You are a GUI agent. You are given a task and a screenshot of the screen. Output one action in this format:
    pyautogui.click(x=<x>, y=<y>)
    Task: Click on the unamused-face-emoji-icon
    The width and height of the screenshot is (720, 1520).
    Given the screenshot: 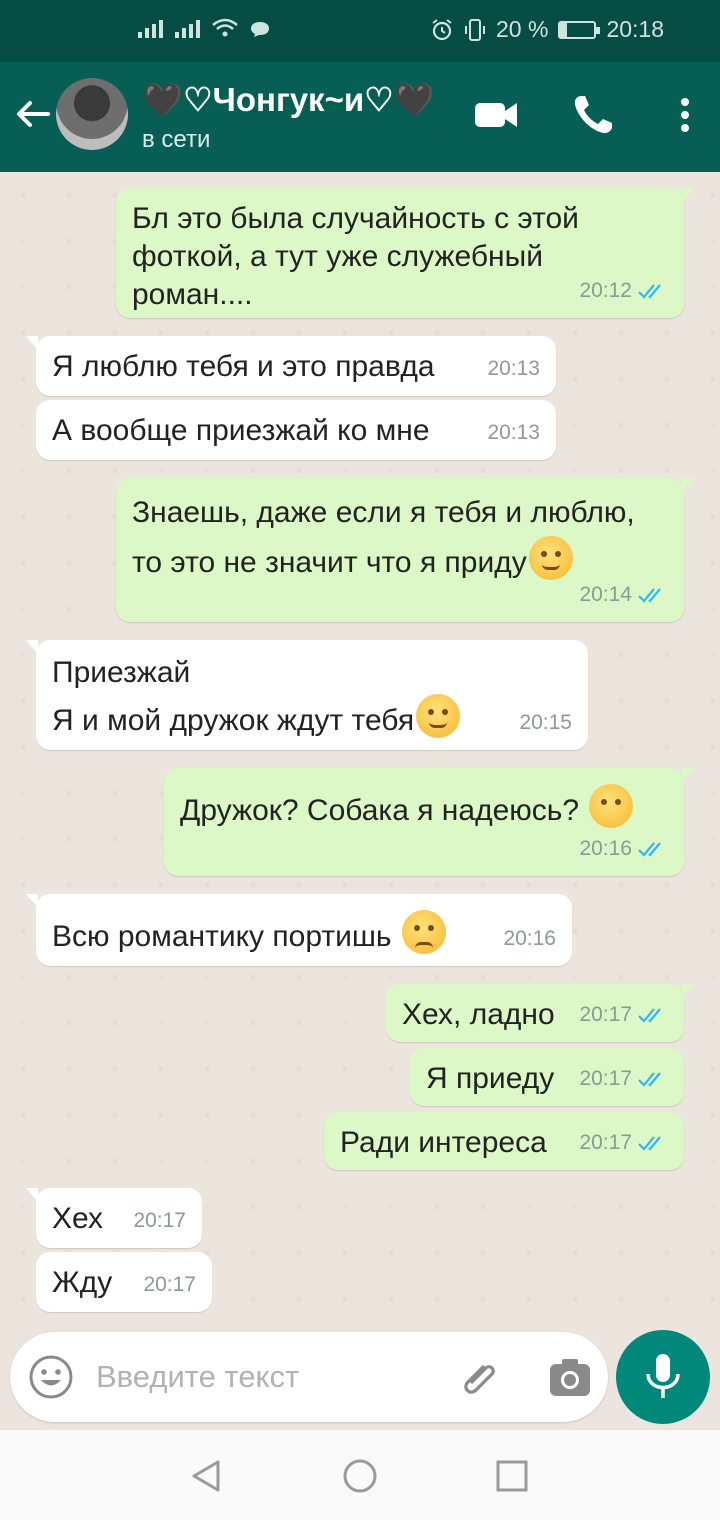 What is the action you would take?
    pyautogui.click(x=423, y=932)
    